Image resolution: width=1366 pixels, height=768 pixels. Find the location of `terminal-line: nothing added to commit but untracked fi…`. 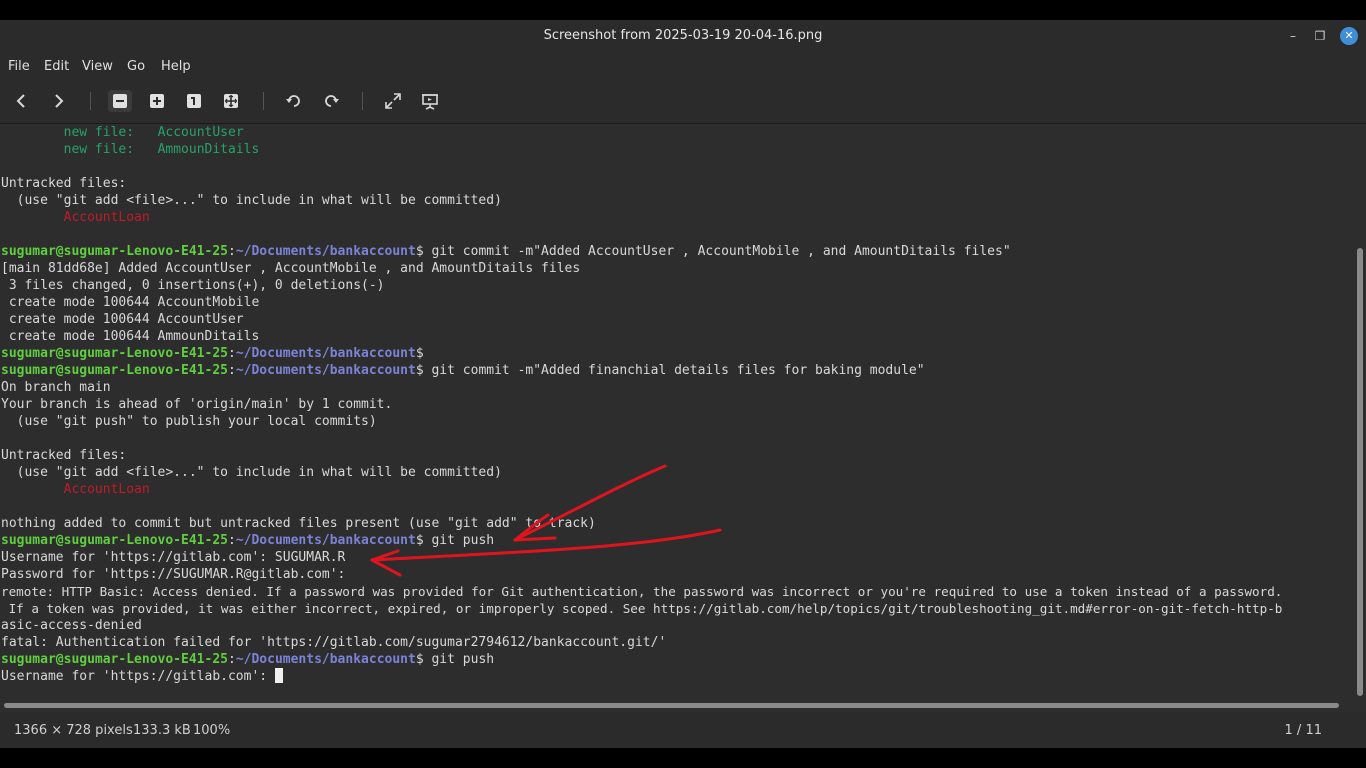

terminal-line: nothing added to commit but untracked fi… is located at coordinates (298, 523).